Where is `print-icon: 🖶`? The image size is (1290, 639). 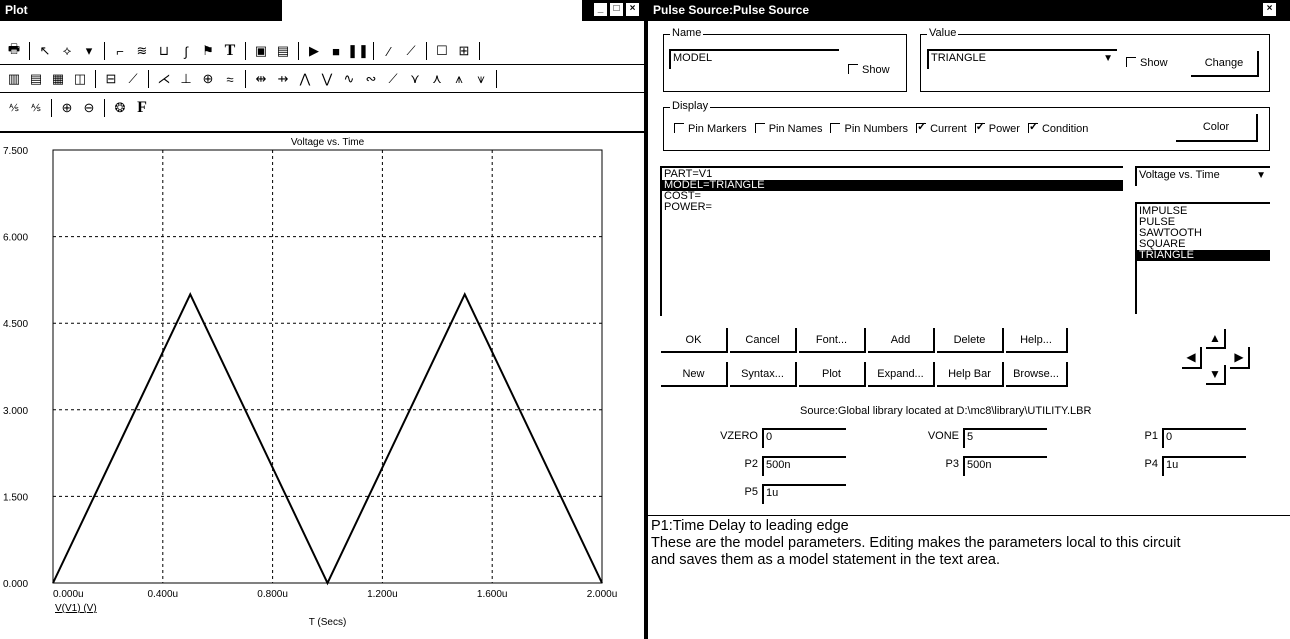
print-icon: 🖶 is located at coordinates (14, 51).